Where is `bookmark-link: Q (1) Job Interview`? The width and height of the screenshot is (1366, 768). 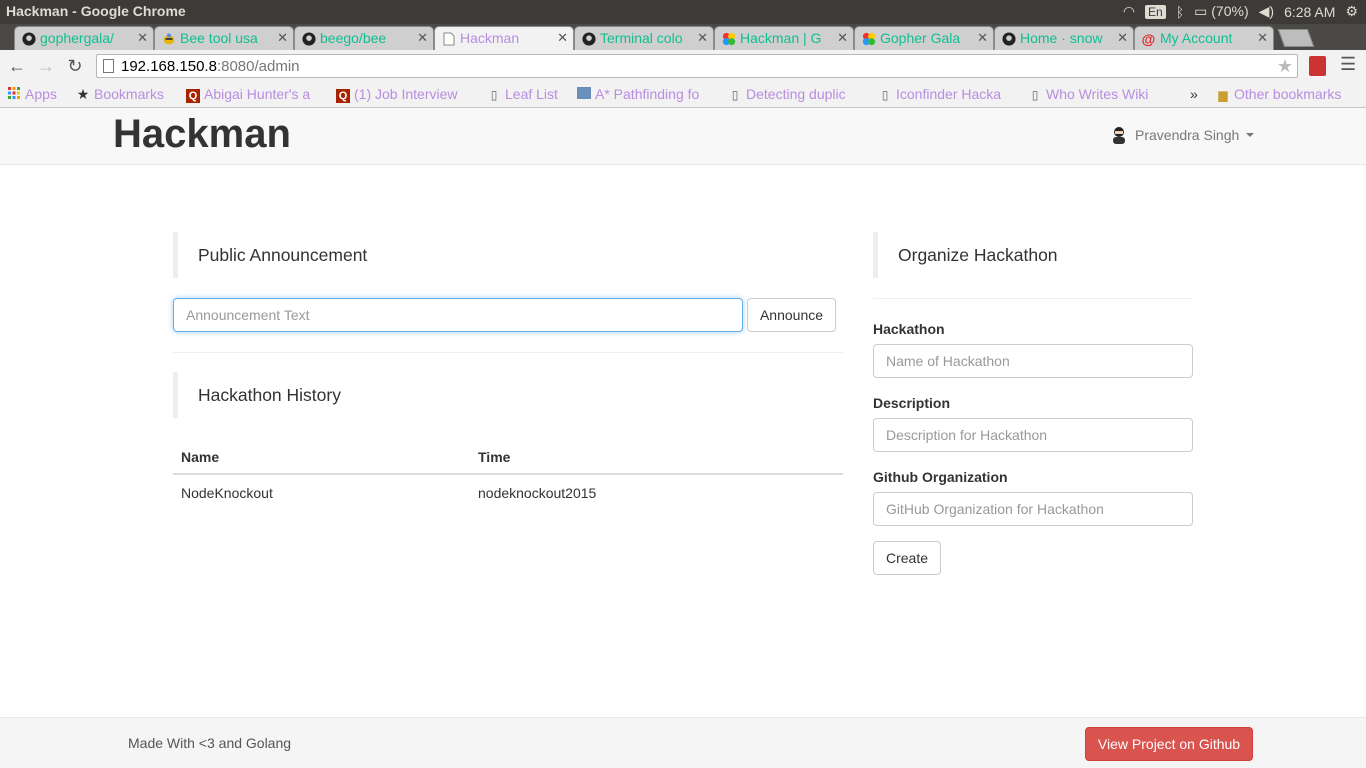 bookmark-link: Q (1) Job Interview is located at coordinates (406, 94).